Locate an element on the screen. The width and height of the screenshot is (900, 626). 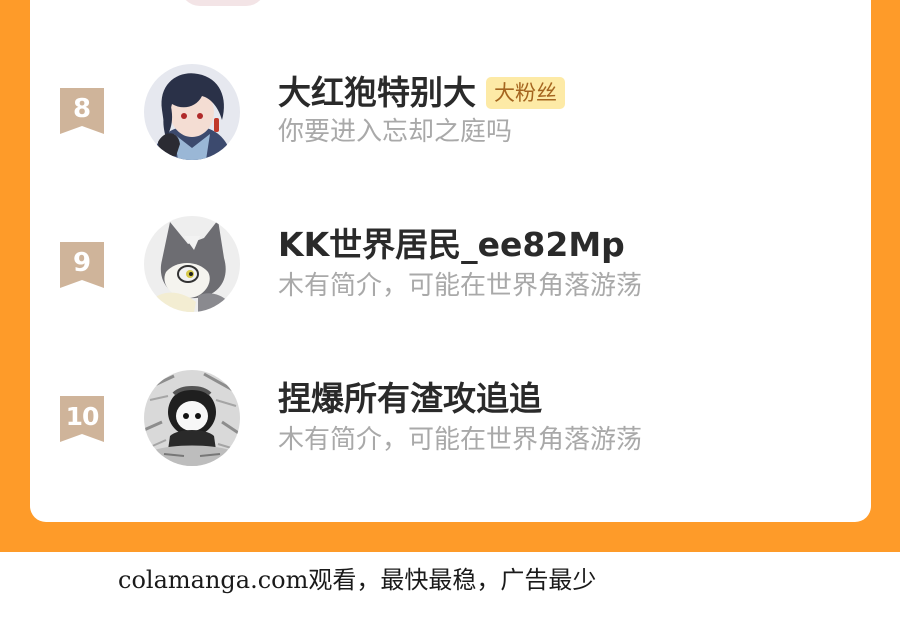
name-line: 大红狍特别大 大粉丝 is located at coordinates (421, 93).